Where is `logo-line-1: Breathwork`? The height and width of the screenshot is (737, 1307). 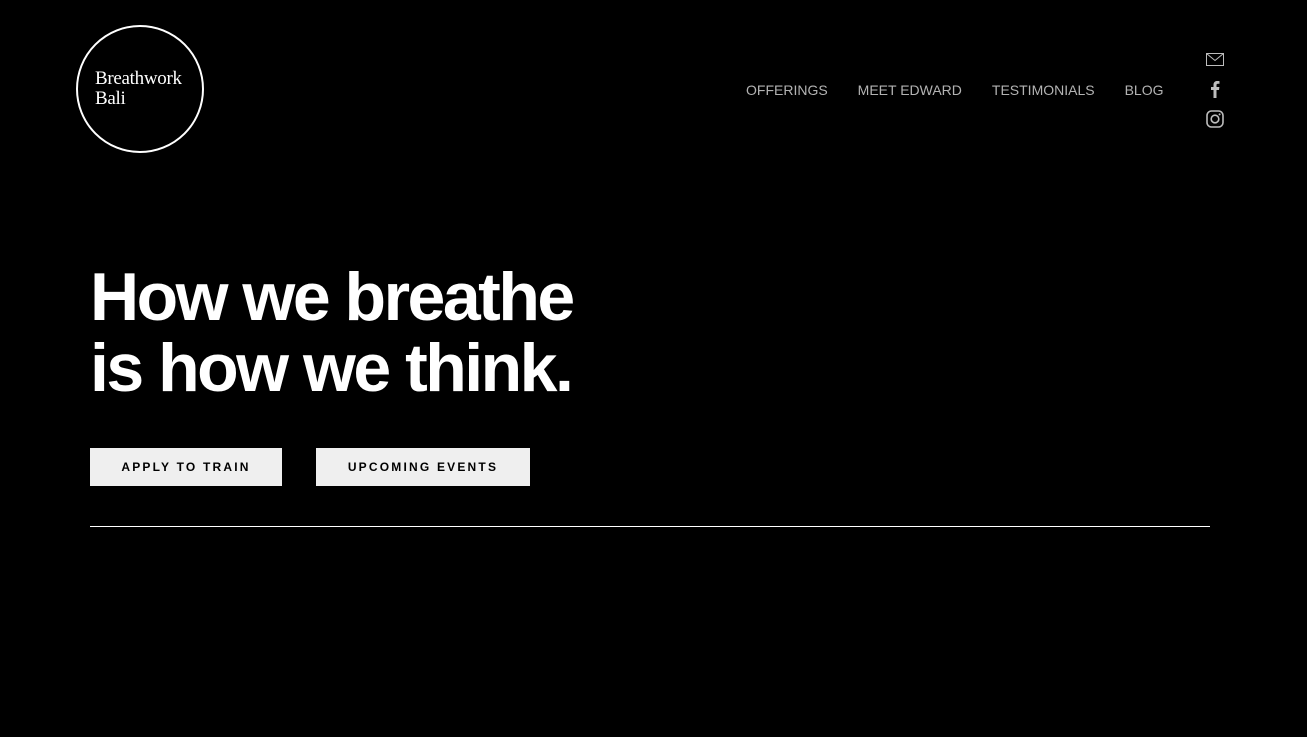
logo-line-1: Breathwork is located at coordinates (138, 78).